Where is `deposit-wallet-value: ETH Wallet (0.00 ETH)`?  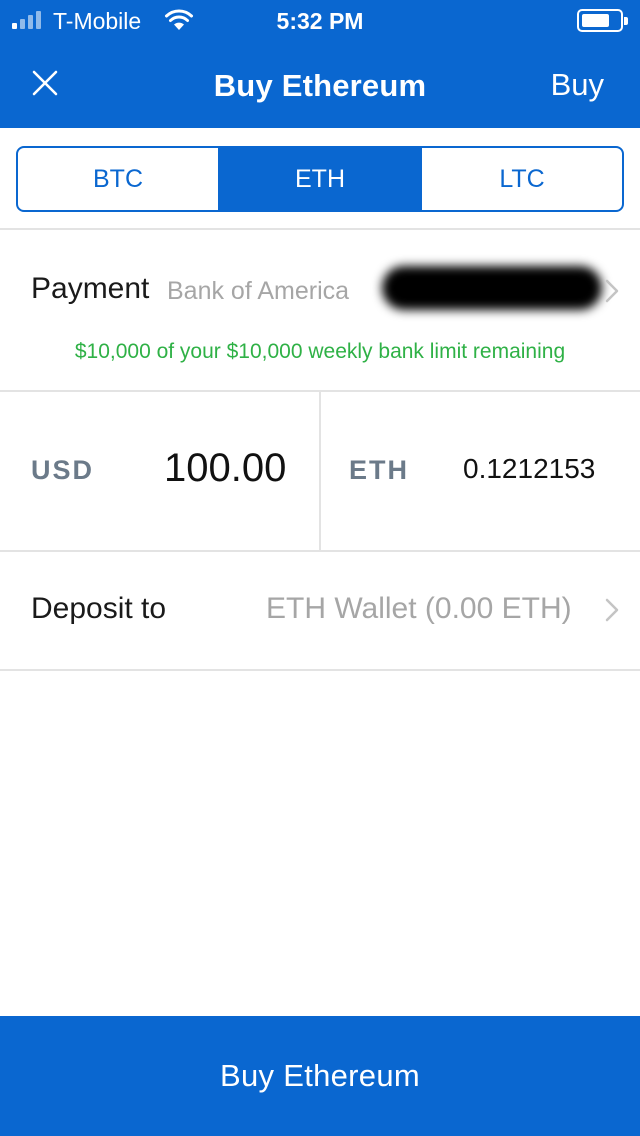
deposit-wallet-value: ETH Wallet (0.00 ETH) is located at coordinates (419, 608).